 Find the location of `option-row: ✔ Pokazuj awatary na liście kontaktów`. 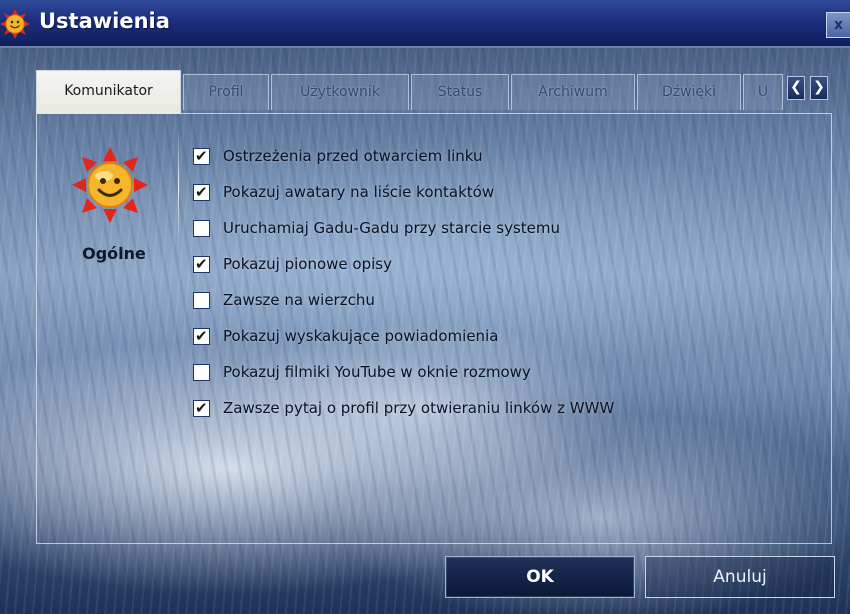

option-row: ✔ Pokazuj awatary na liście kontaktów is located at coordinates (503, 192).